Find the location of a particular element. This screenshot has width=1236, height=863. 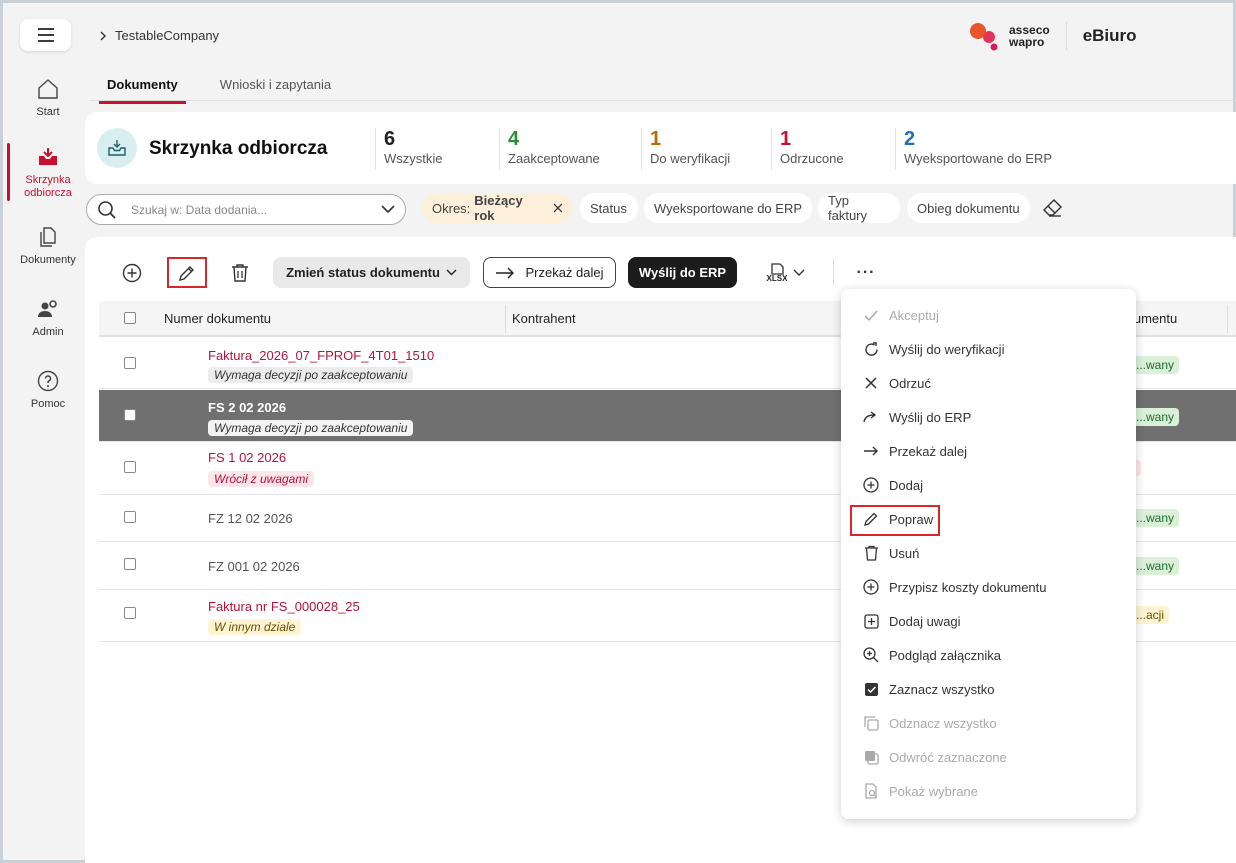

menu-item-delete: Usuń is located at coordinates (891, 553).